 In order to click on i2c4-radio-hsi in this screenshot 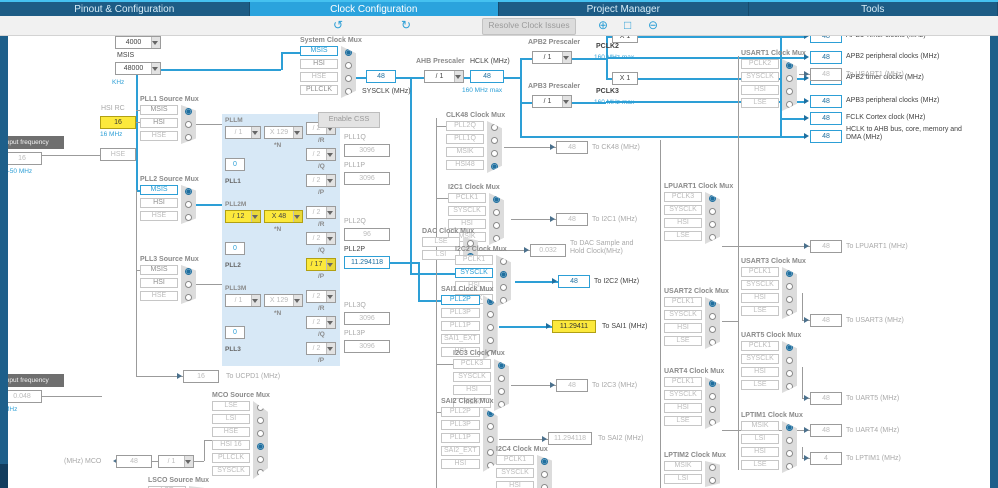, I will do `click(544, 486)`.